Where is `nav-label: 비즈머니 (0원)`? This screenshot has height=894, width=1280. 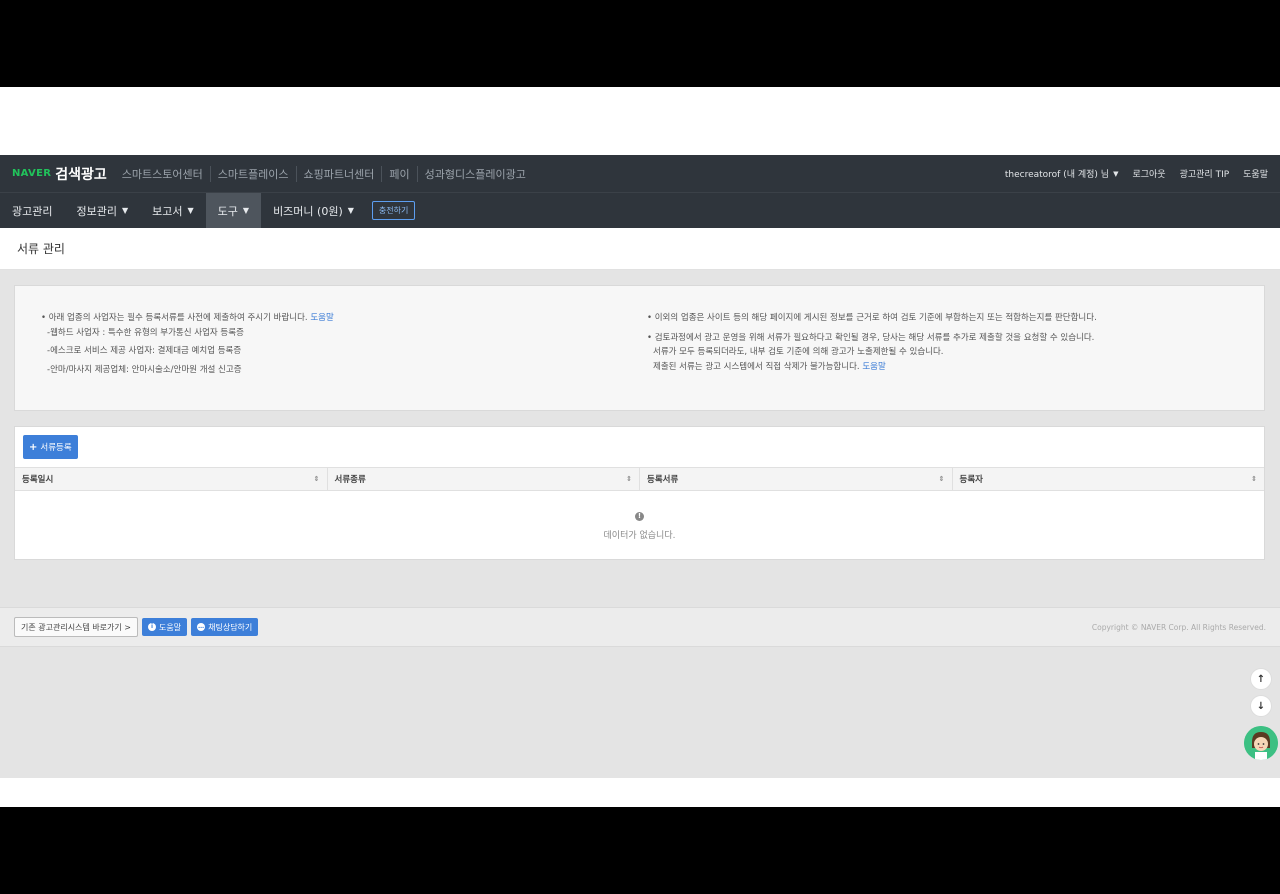
nav-label: 비즈머니 (0원) is located at coordinates (308, 211).